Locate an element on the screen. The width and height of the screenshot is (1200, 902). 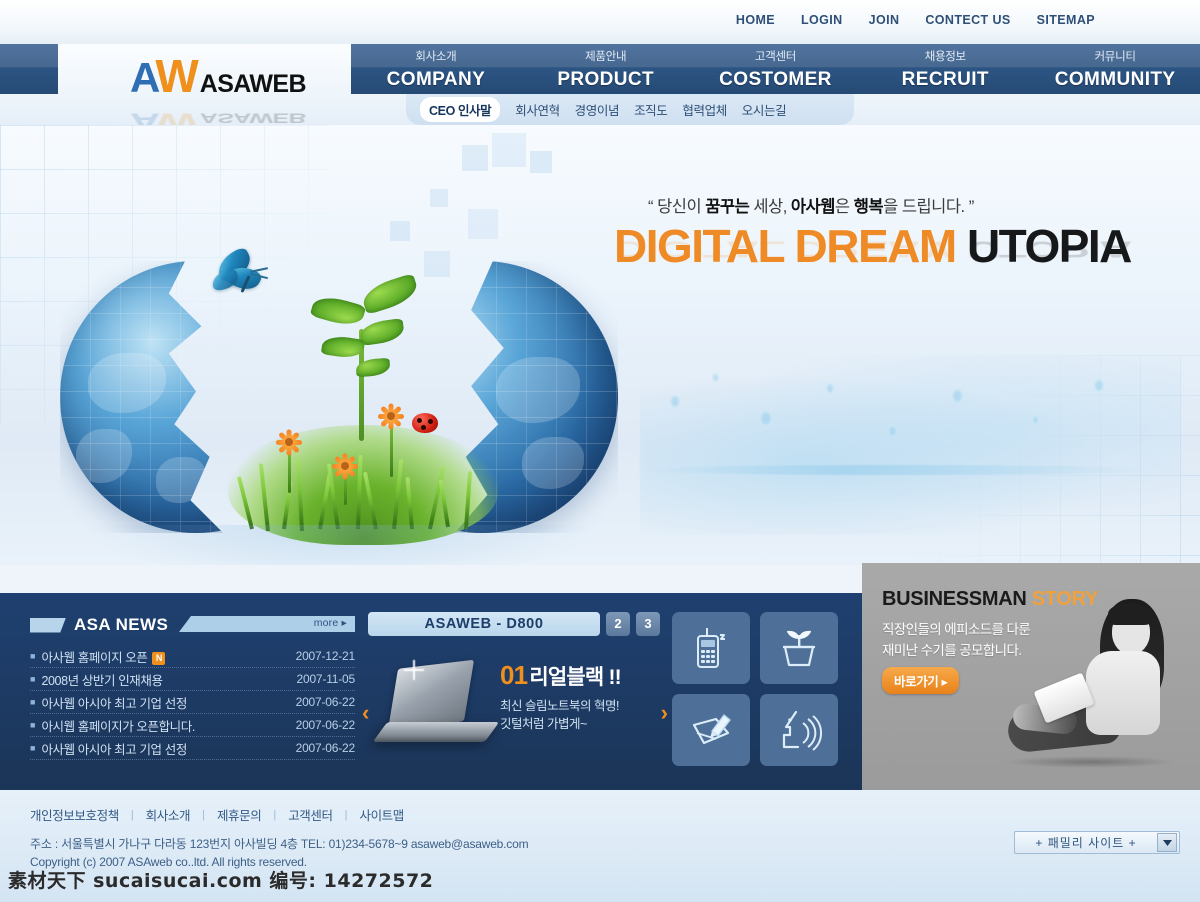
nav-item-costomer: 고객센터 COSTOMER is located at coordinates (776, 69).